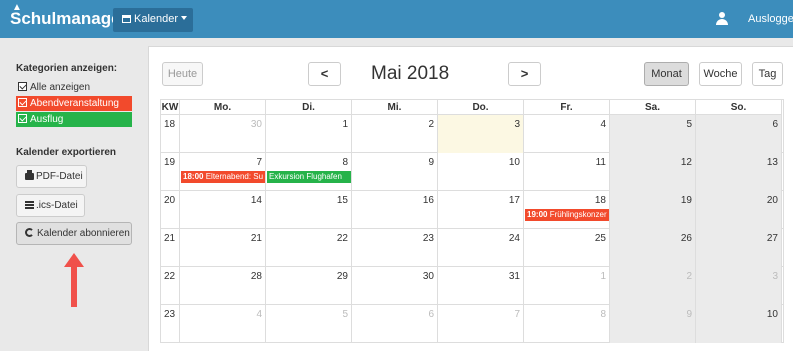 The height and width of the screenshot is (351, 793). I want to click on day-number: 28, so click(256, 276).